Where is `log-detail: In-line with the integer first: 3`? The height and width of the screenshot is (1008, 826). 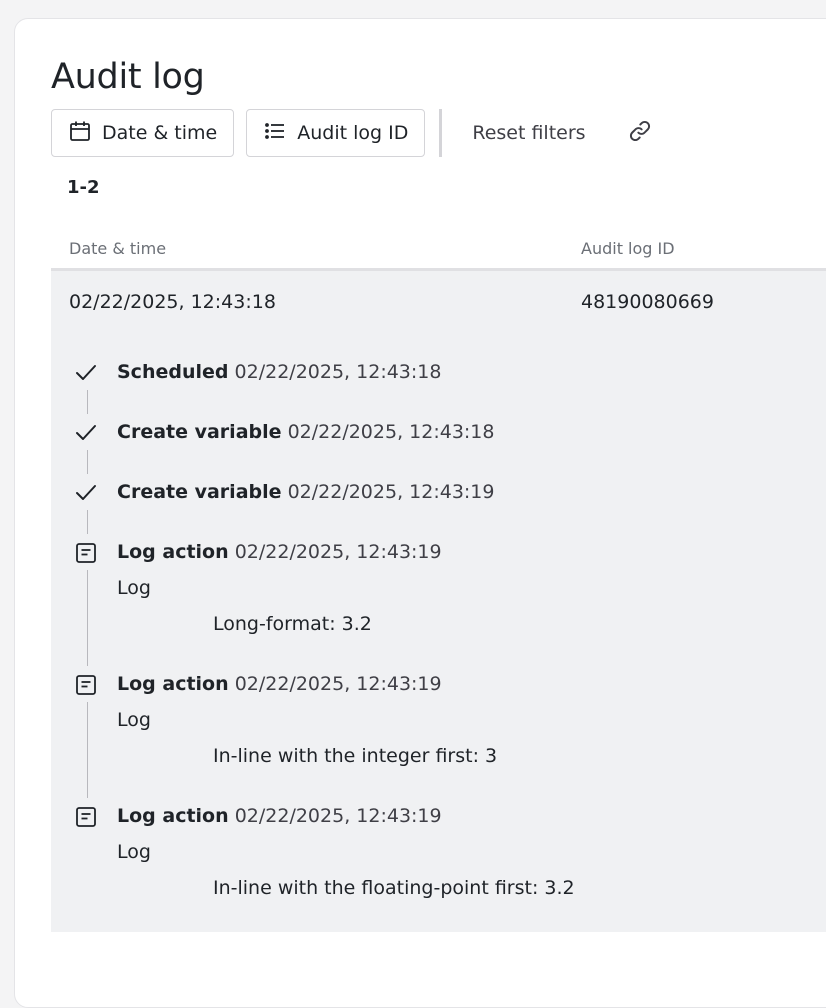 log-detail: In-line with the integer first: 3 is located at coordinates (355, 756).